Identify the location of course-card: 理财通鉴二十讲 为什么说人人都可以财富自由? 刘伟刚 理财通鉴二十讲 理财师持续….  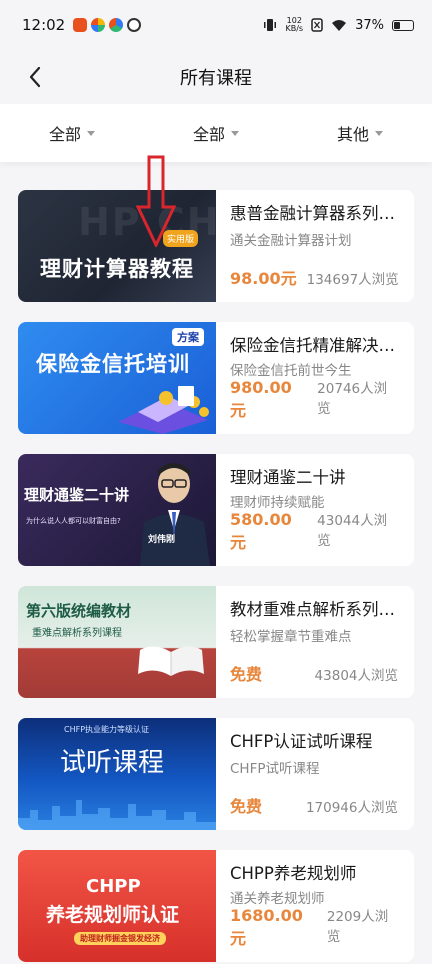
(216, 510).